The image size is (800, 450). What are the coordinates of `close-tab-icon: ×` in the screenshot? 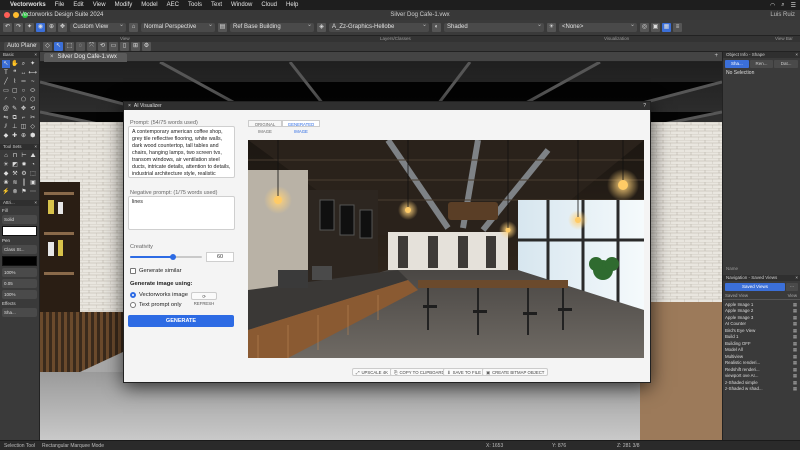 It's located at (52, 57).